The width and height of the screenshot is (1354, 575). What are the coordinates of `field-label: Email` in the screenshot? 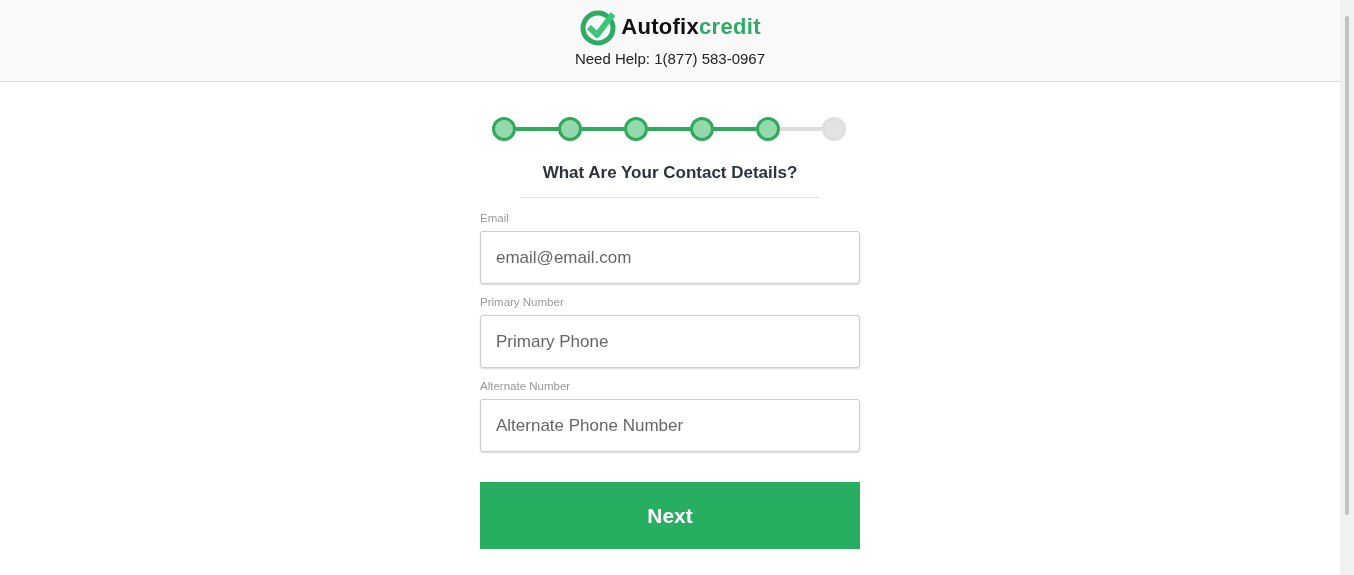 It's located at (494, 218).